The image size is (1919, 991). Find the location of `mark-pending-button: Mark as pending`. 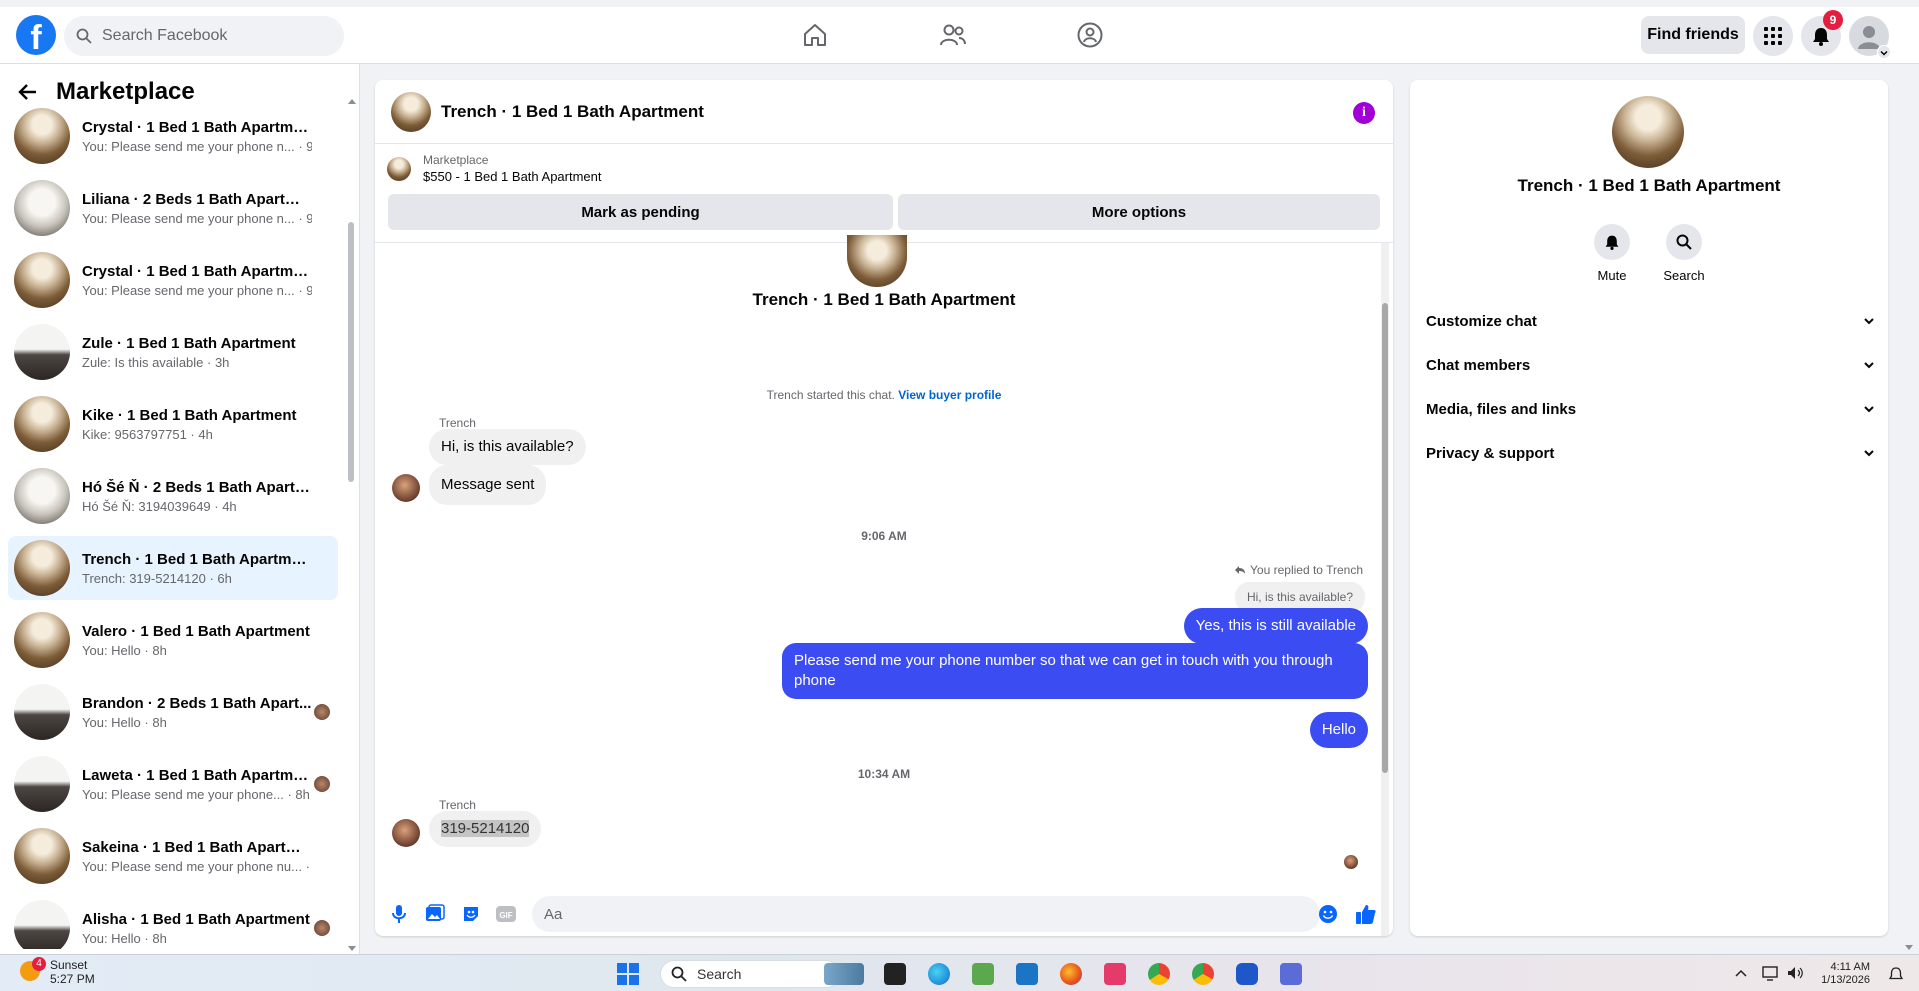

mark-pending-button: Mark as pending is located at coordinates (640, 212).